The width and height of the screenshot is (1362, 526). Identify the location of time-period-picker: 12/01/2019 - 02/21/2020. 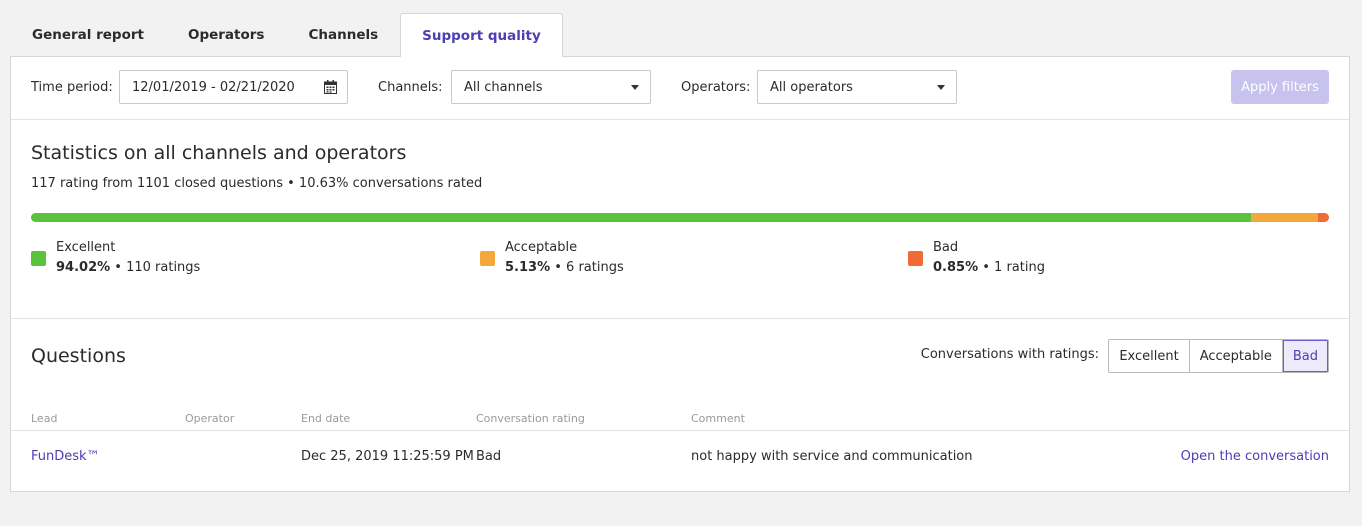
(233, 87).